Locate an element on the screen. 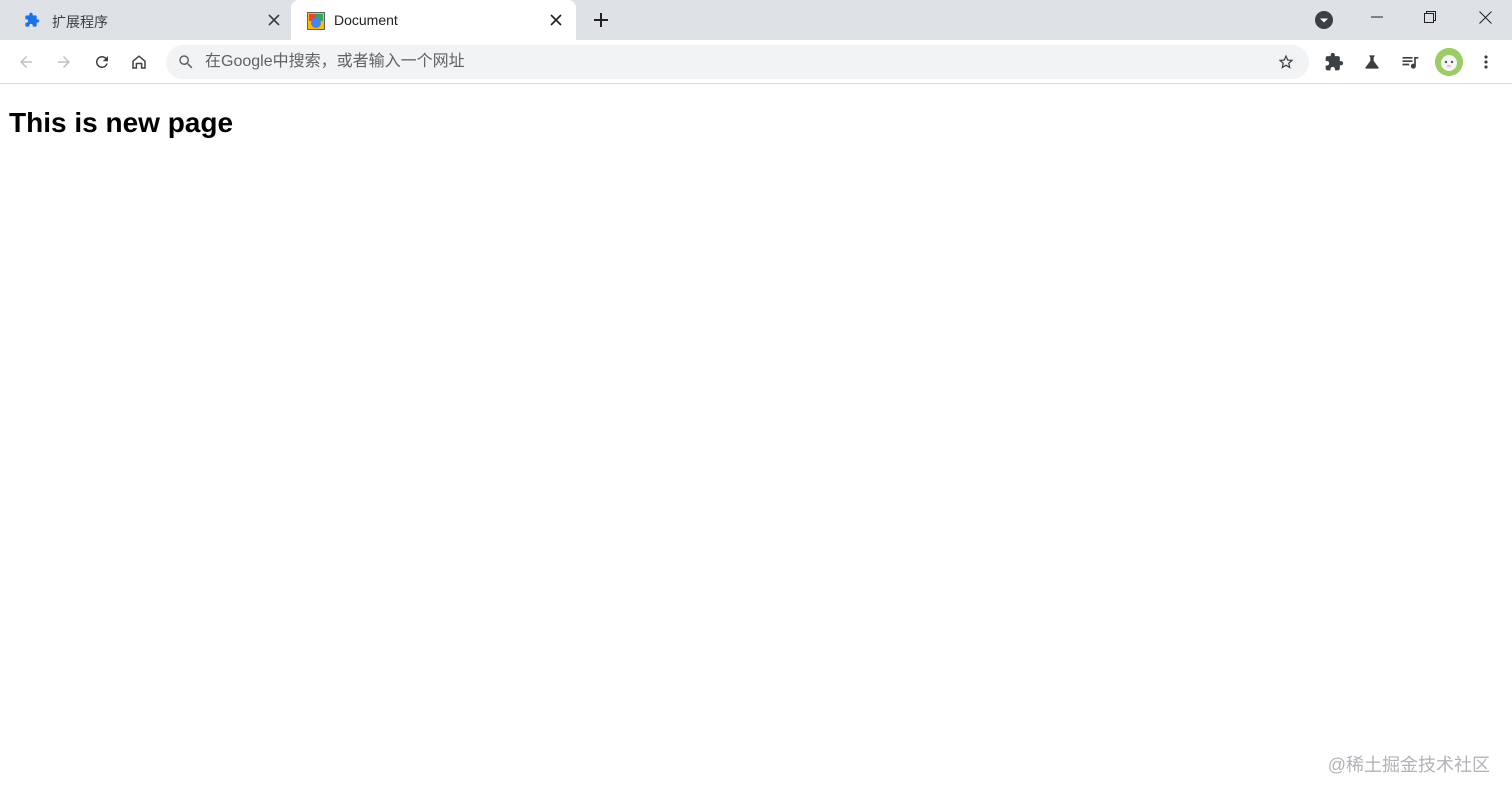 The width and height of the screenshot is (1512, 799). minimize-button is located at coordinates (1377, 17).